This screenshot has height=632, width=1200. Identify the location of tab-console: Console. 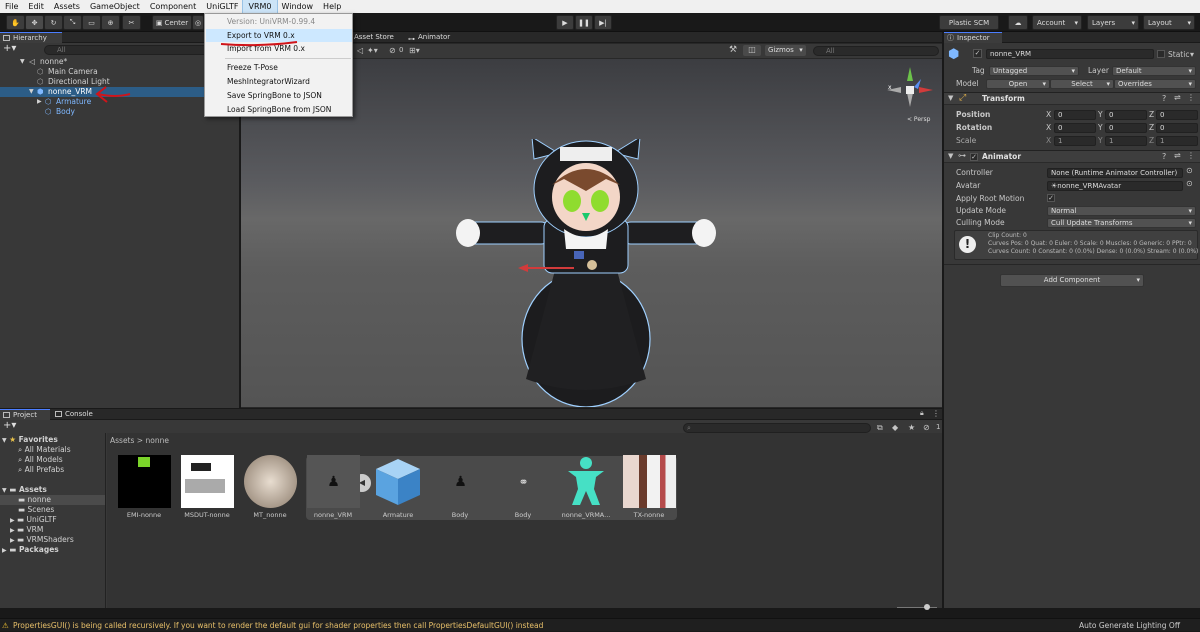
(77, 414).